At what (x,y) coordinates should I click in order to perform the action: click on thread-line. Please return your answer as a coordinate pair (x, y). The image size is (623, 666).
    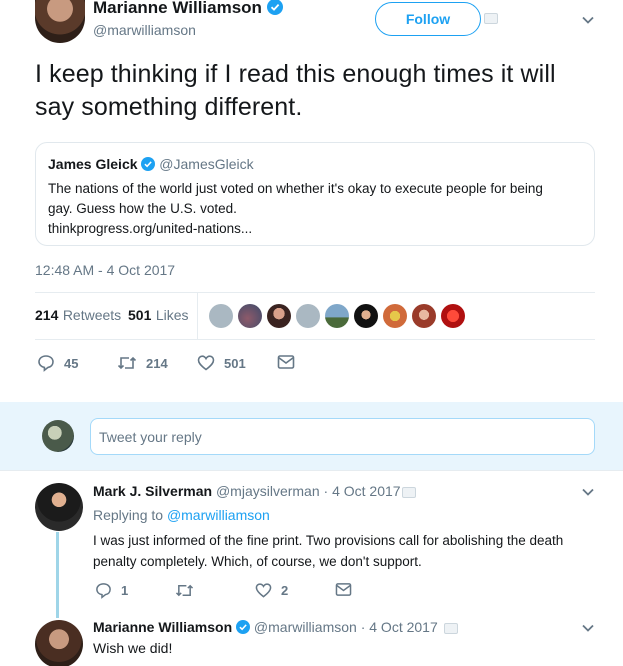
    Looking at the image, I should click on (57, 575).